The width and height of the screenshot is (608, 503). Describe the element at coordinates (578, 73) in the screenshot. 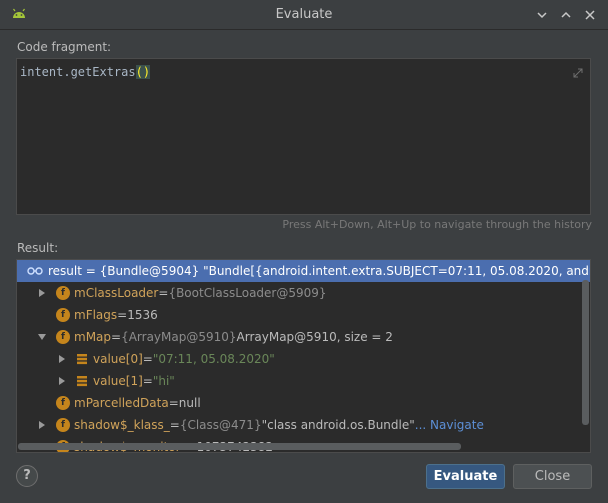

I see `collapse-arrows-icon` at that location.